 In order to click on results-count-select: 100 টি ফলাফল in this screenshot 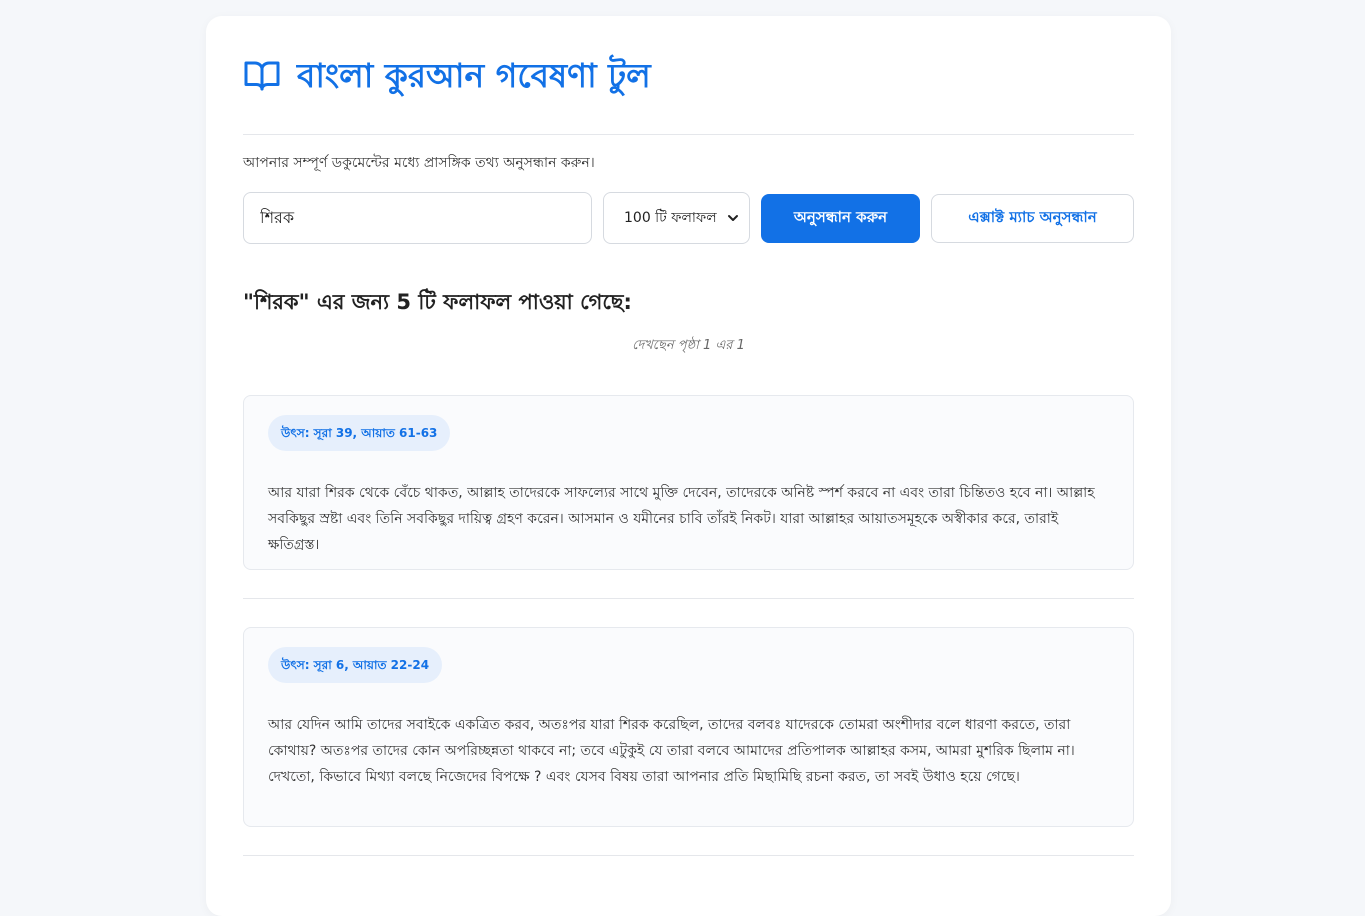, I will do `click(676, 218)`.